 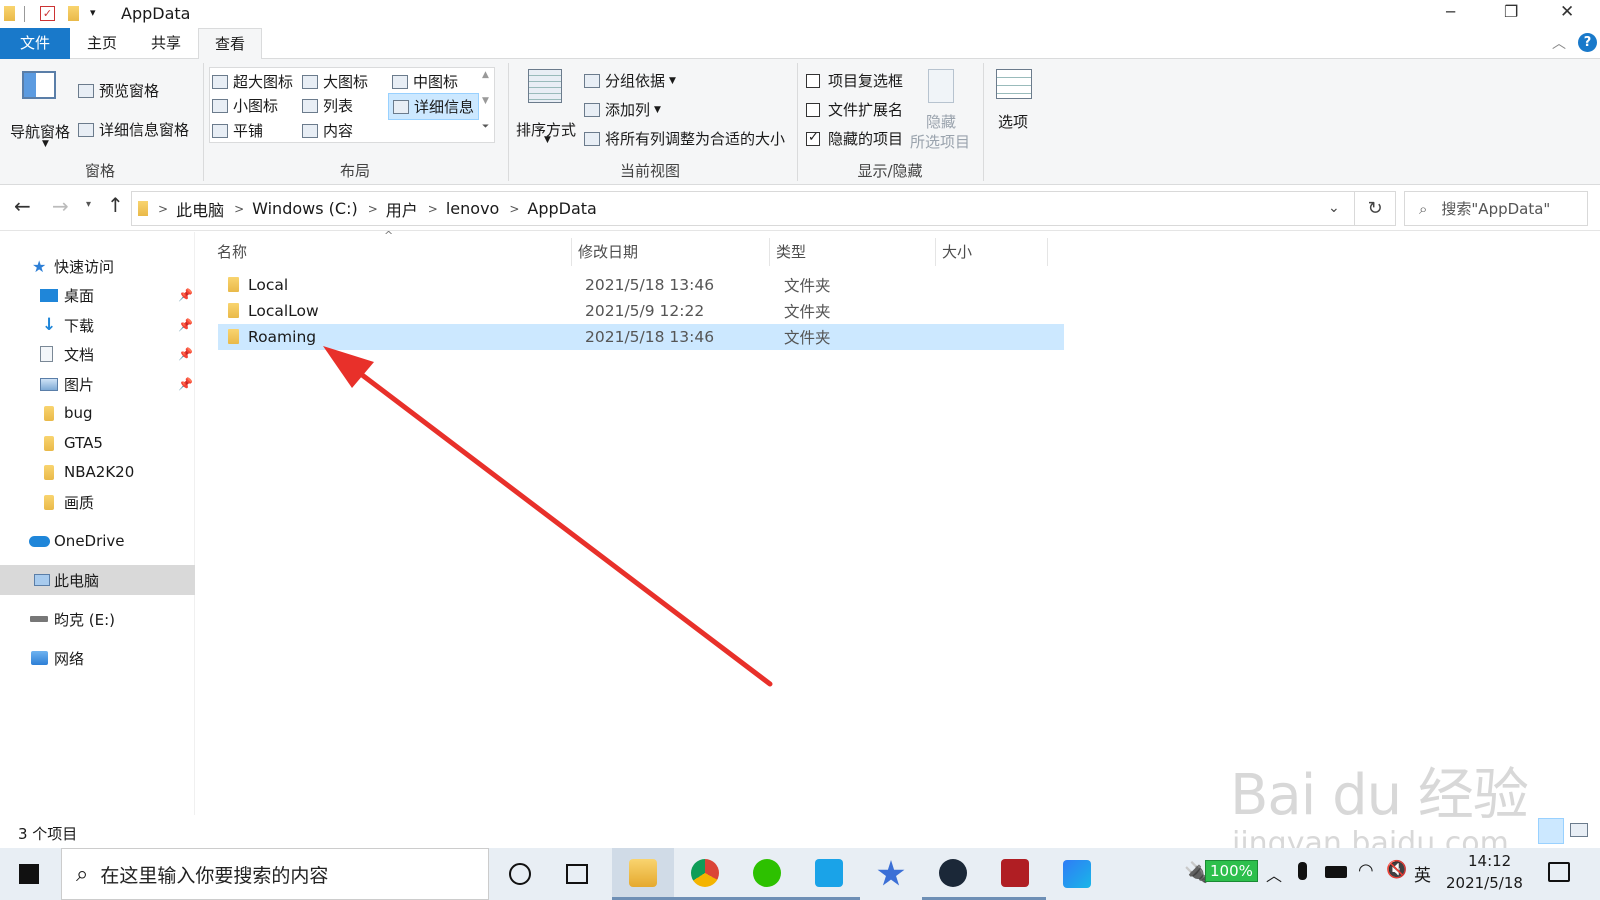 I want to click on volume-muted-icon: 🔇, so click(x=1396, y=870).